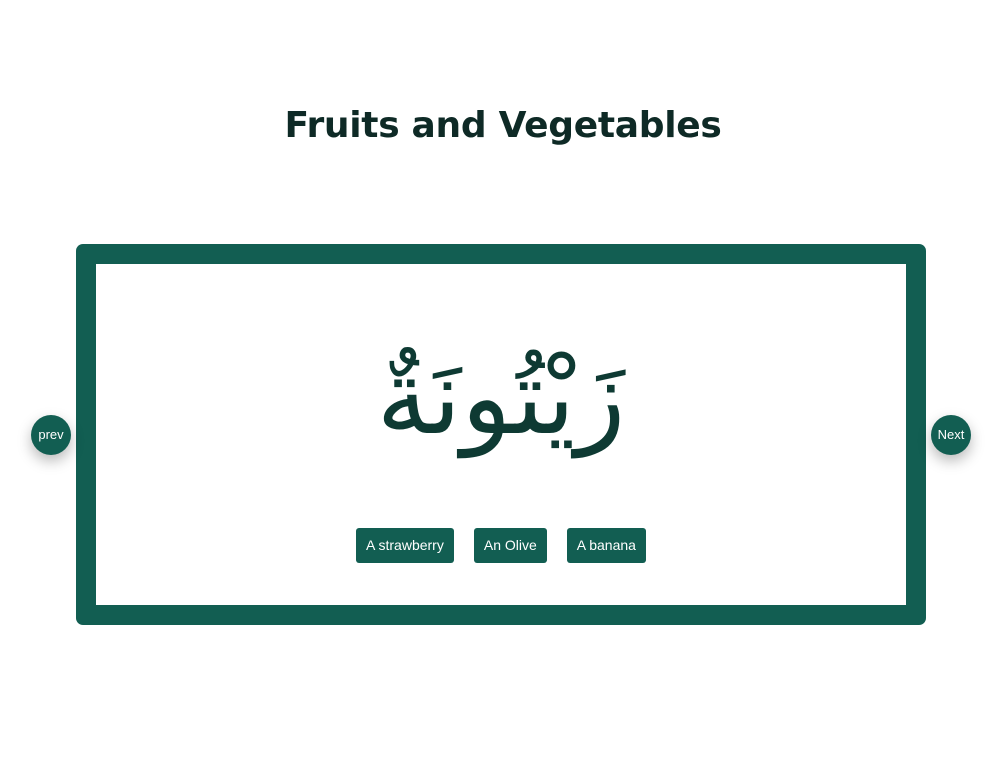 The image size is (1006, 763). I want to click on option-olive-button: An Olive, so click(510, 545).